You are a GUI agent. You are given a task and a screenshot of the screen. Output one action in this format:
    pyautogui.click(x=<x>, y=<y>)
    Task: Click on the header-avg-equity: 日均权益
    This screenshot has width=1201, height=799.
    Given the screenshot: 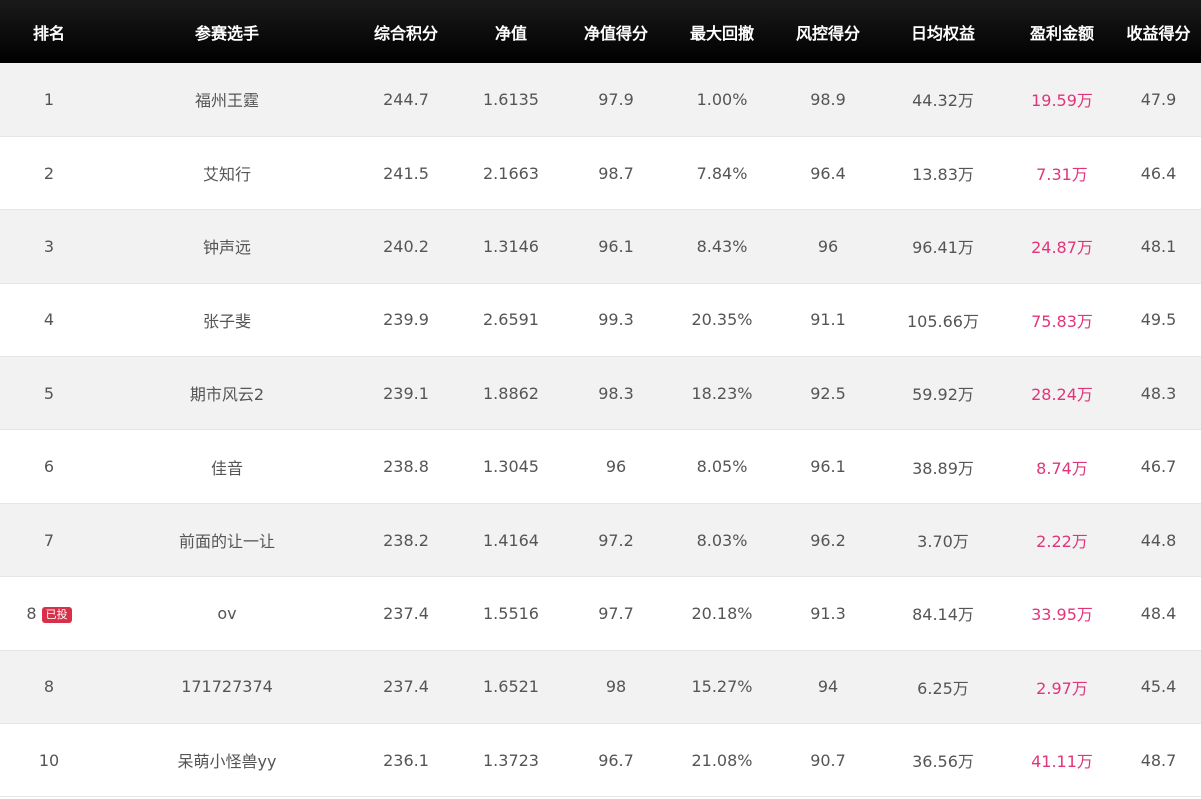 What is the action you would take?
    pyautogui.click(x=942, y=33)
    